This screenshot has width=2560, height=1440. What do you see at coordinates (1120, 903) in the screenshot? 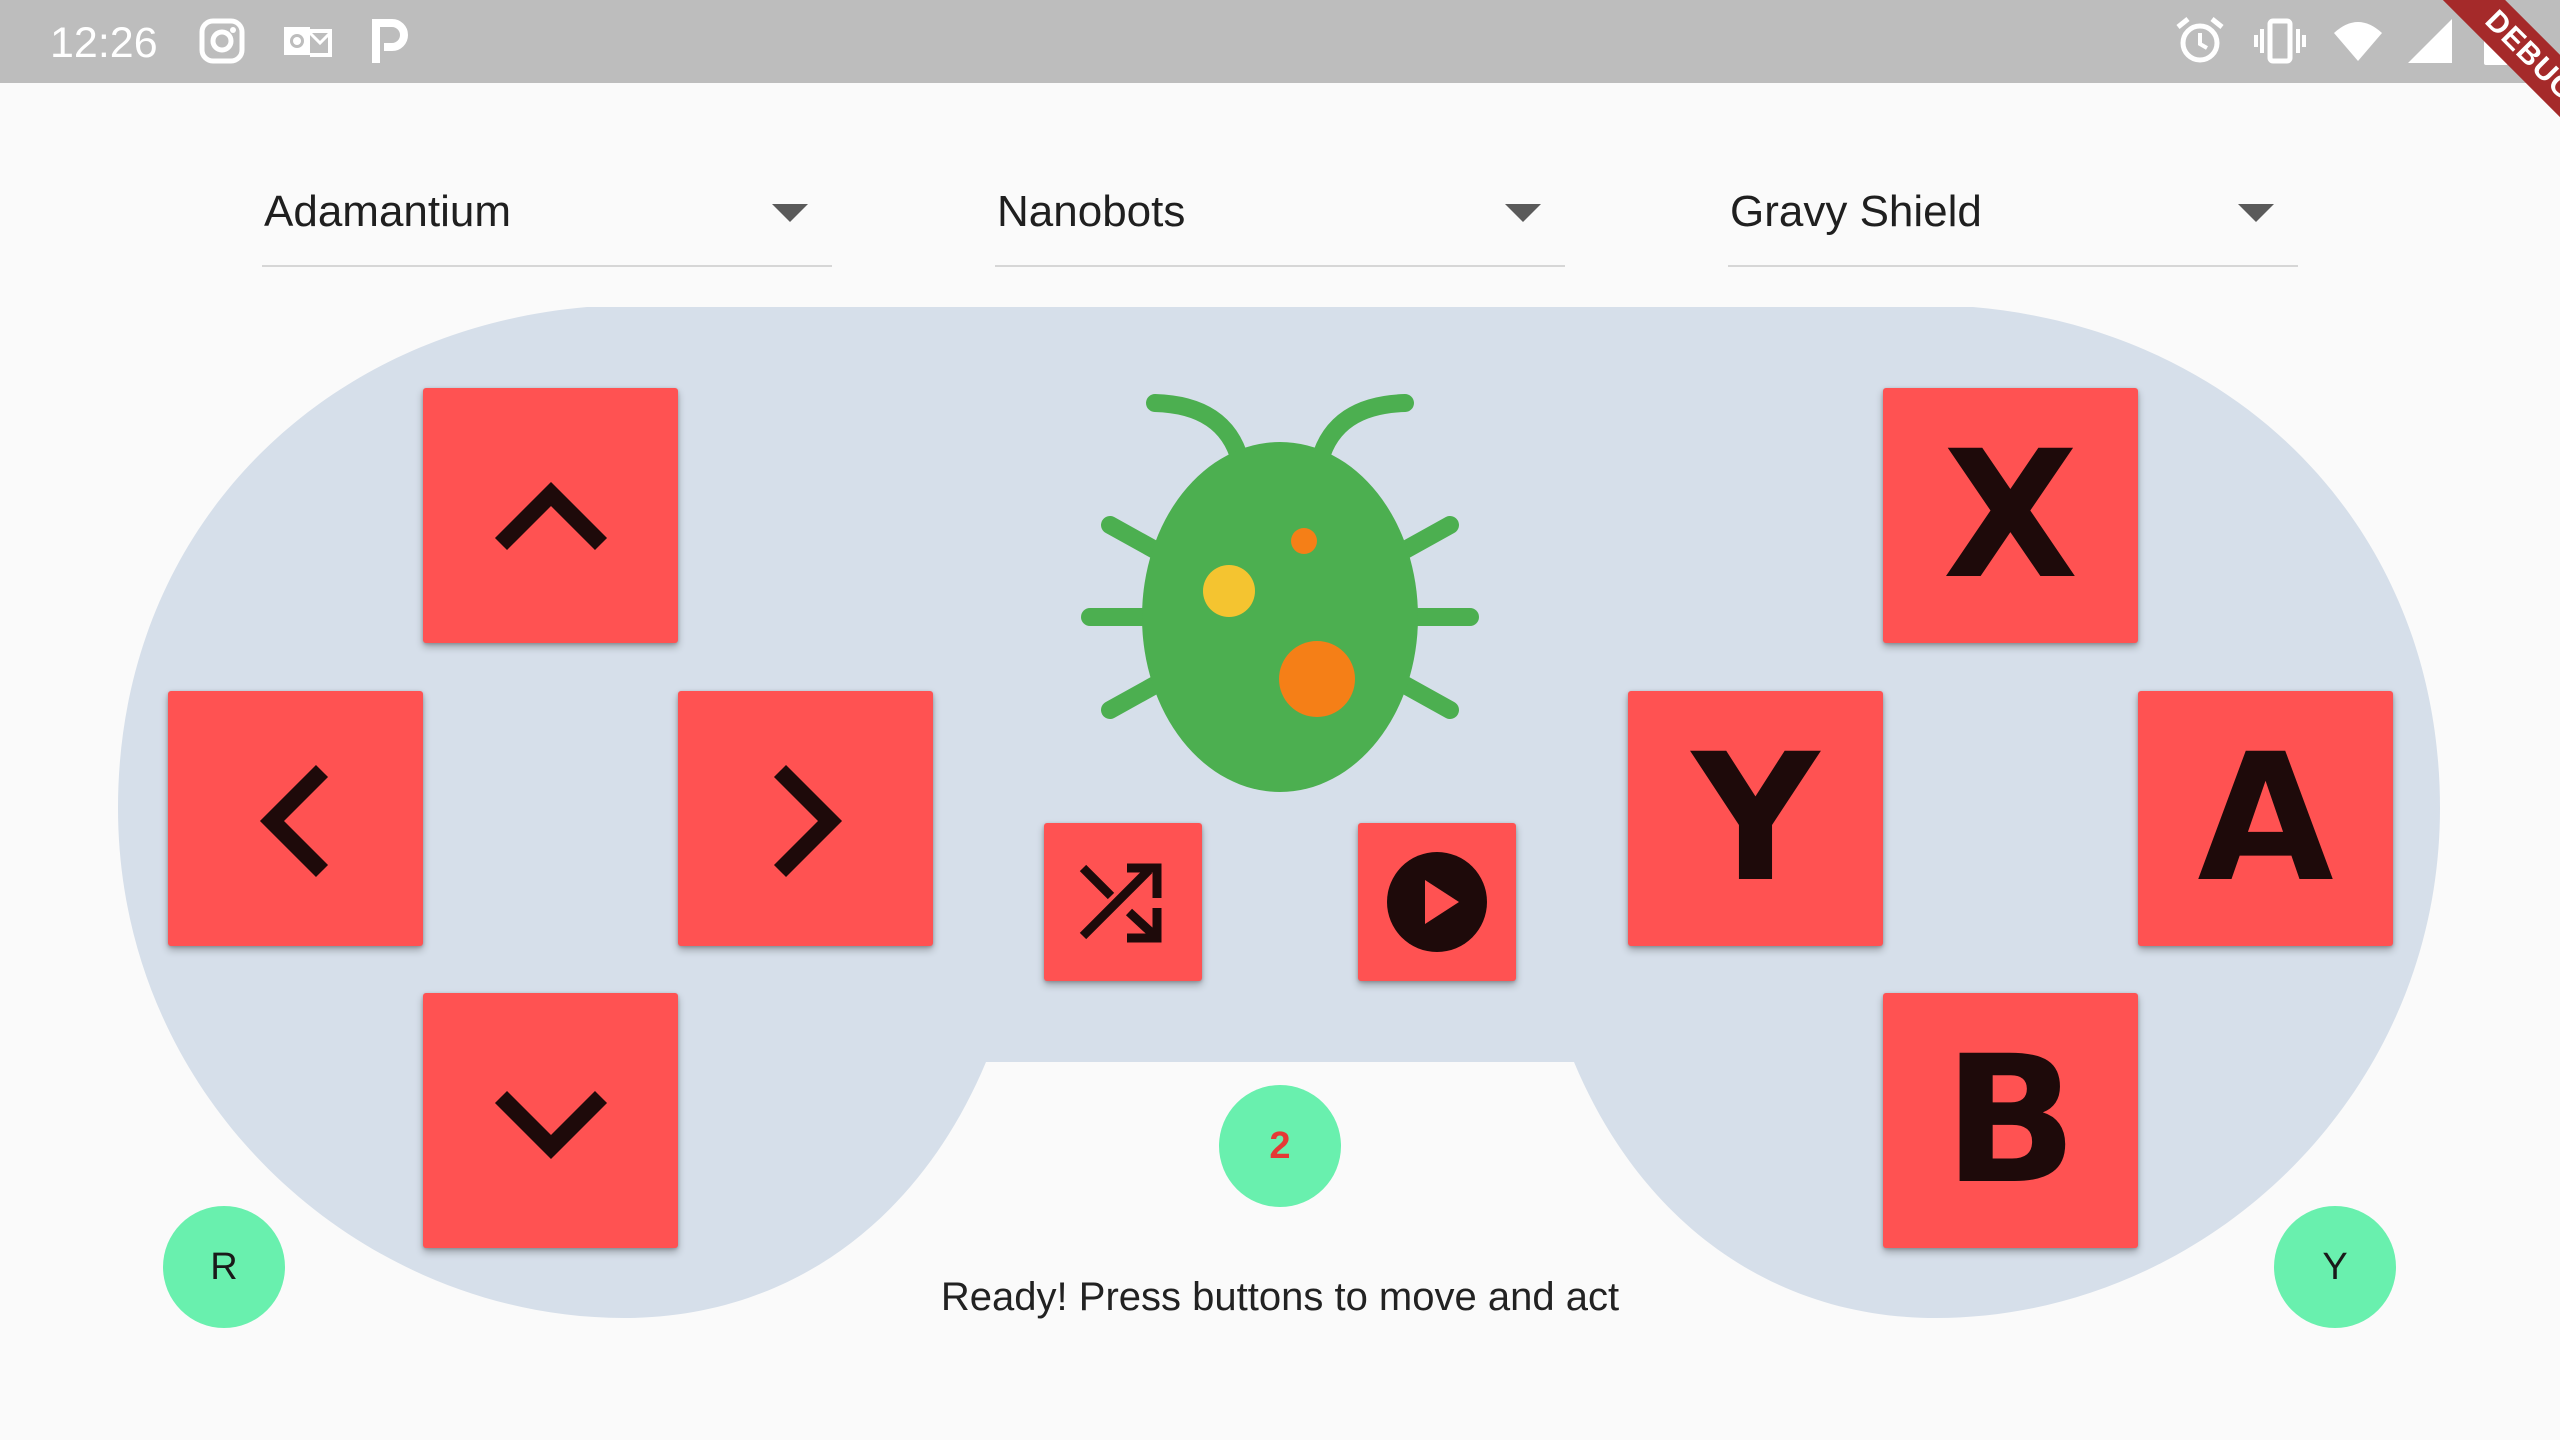
I see `shuffle-icon` at bounding box center [1120, 903].